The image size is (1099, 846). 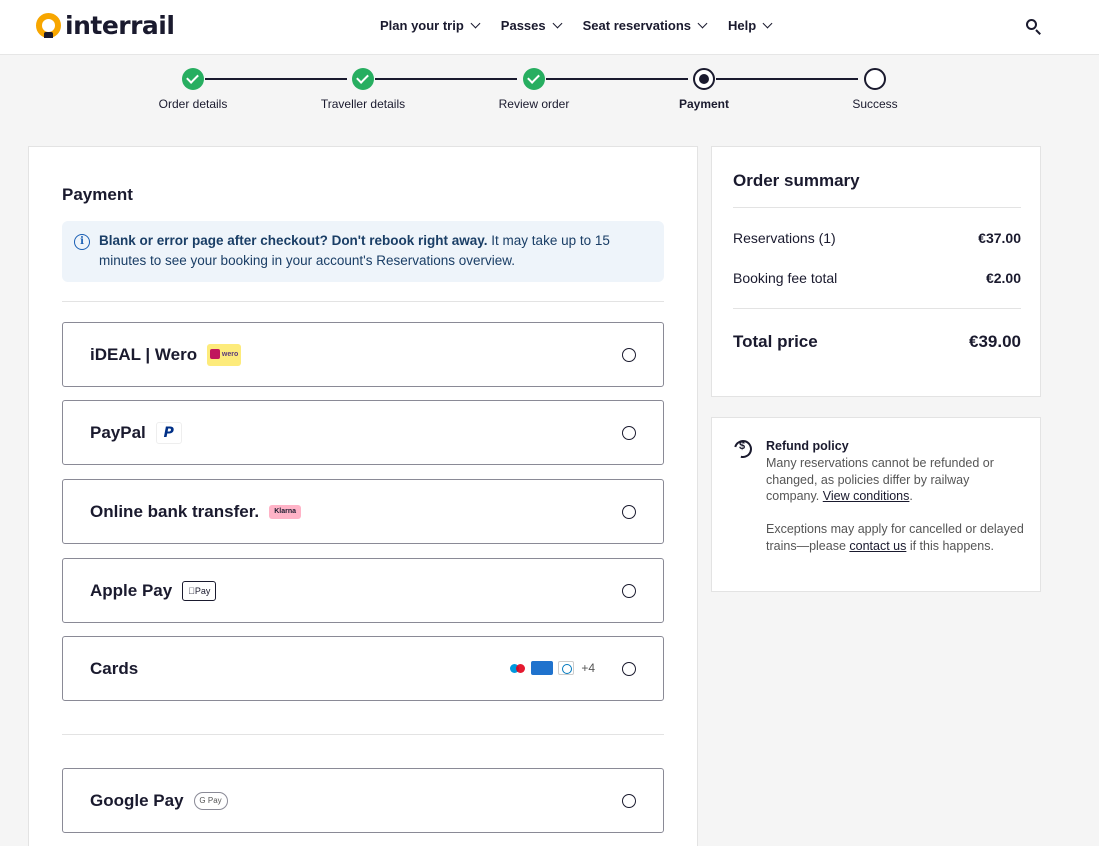 What do you see at coordinates (704, 79) in the screenshot?
I see `current-step-icon` at bounding box center [704, 79].